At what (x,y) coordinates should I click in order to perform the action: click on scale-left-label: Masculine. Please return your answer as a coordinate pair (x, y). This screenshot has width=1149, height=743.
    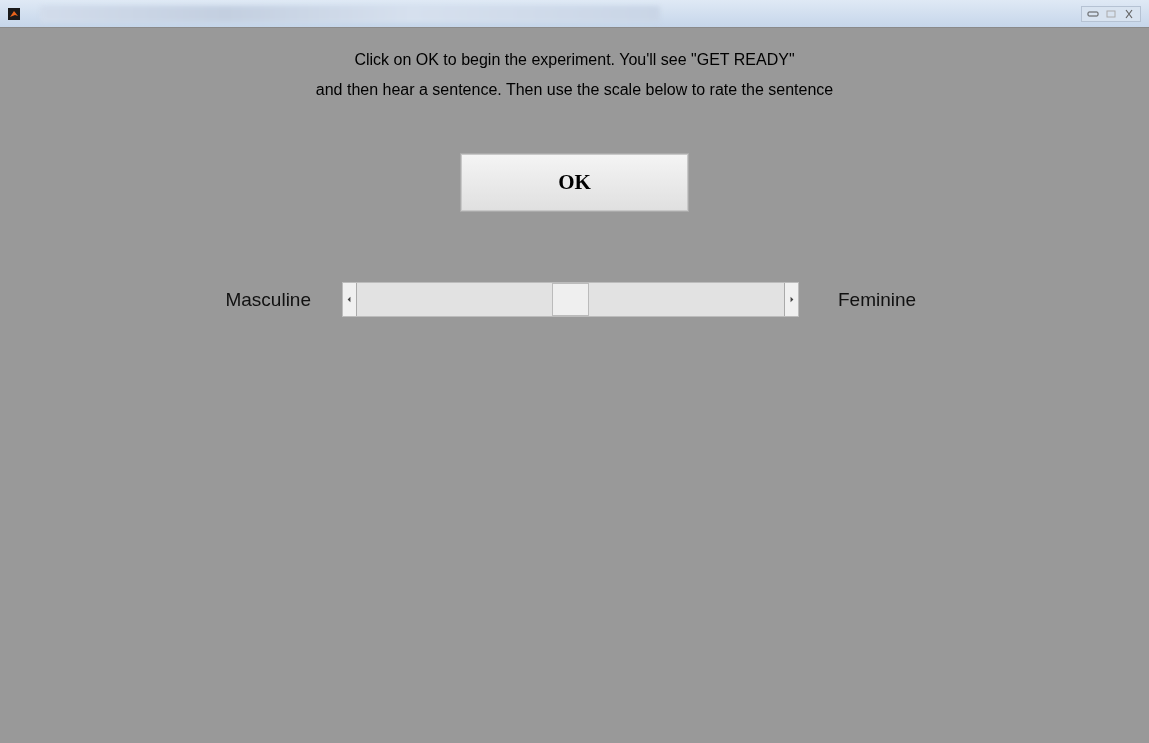
    Looking at the image, I should click on (267, 299).